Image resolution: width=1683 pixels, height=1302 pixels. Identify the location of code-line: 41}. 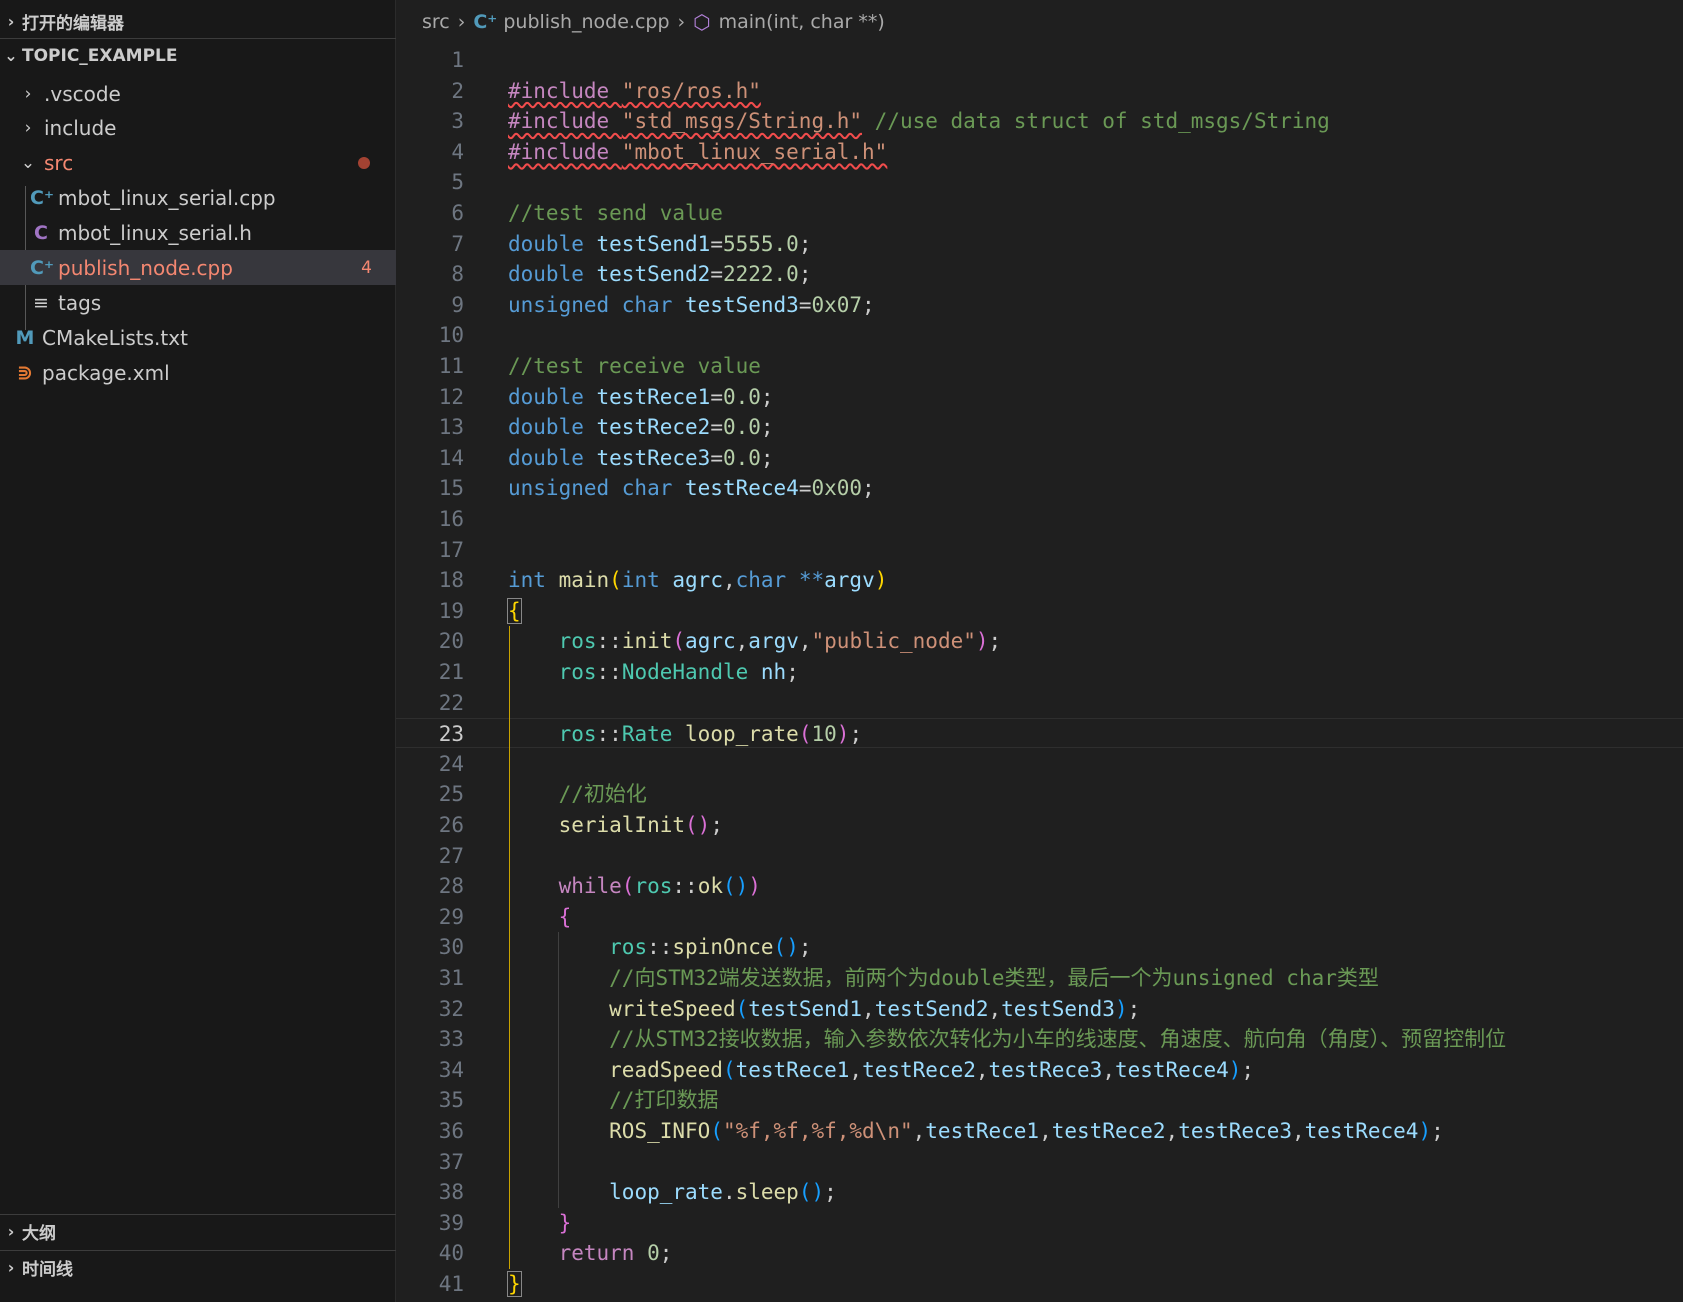
(1039, 1284).